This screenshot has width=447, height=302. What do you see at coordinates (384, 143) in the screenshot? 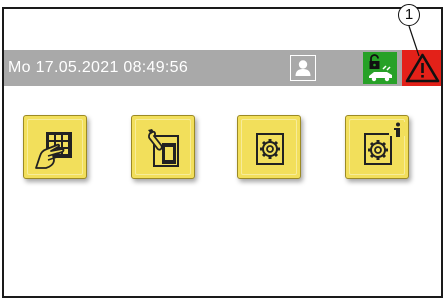
I see `settings-info-icon` at bounding box center [384, 143].